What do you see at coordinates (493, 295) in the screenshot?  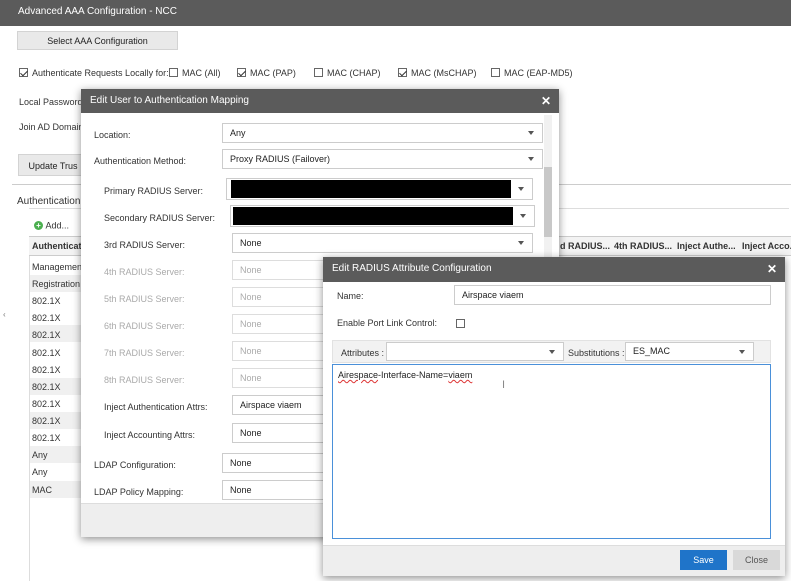 I see `name-value: Airspace viaem` at bounding box center [493, 295].